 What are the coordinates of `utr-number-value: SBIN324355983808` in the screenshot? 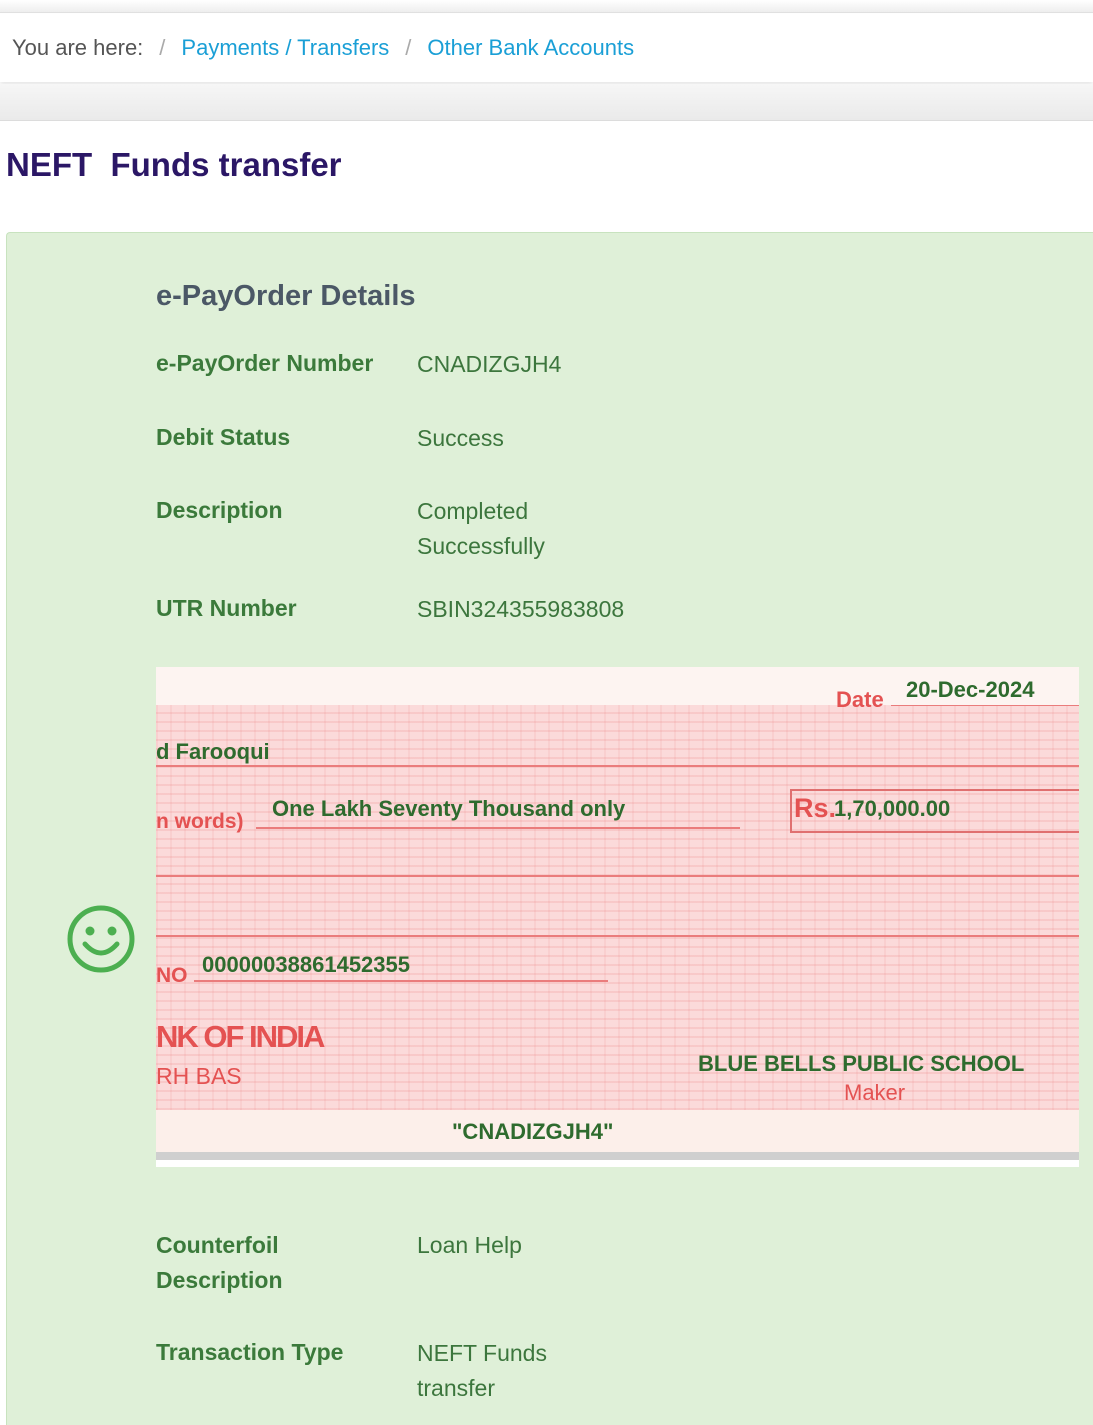 It's located at (521, 609).